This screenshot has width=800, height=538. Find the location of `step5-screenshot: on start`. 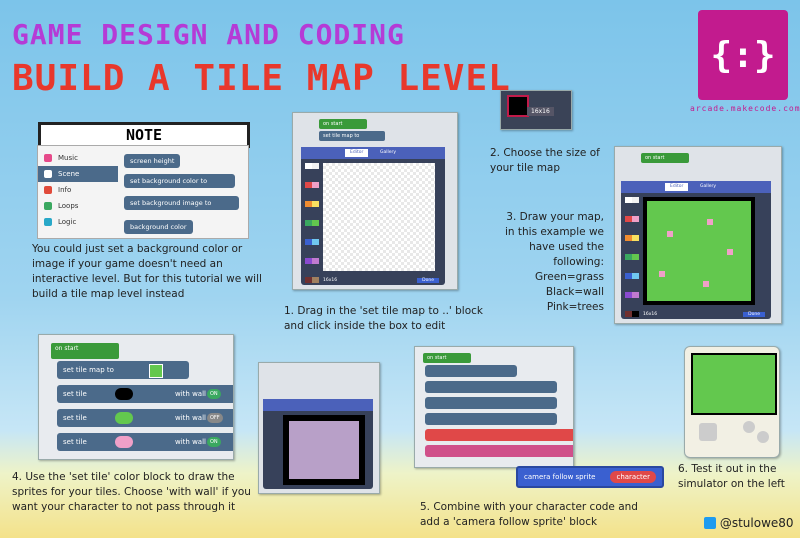

step5-screenshot: on start is located at coordinates (494, 407).